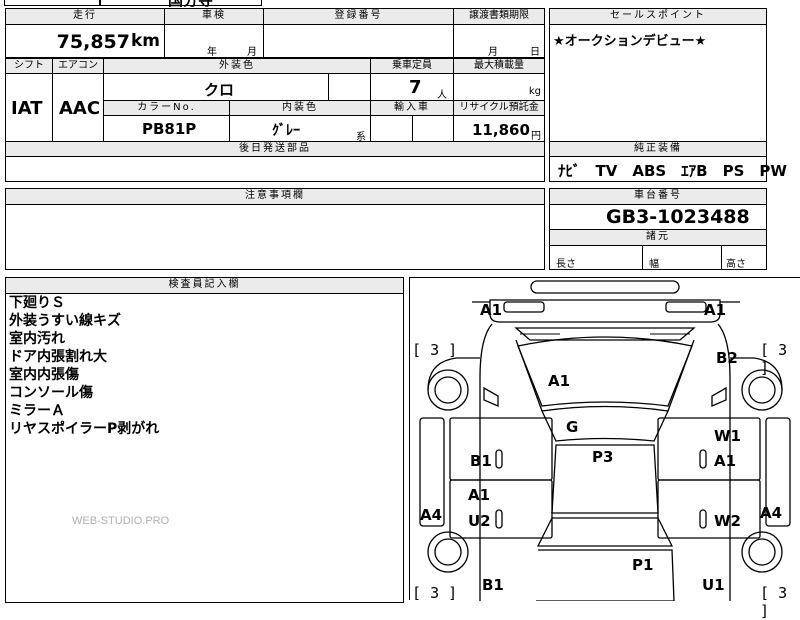 Image resolution: width=800 pixels, height=620 pixels. What do you see at coordinates (715, 310) in the screenshot?
I see `mark-front-right: A1` at bounding box center [715, 310].